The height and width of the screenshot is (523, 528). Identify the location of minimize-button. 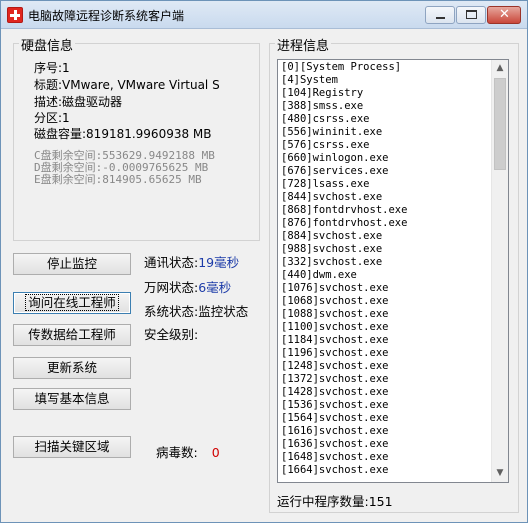
(440, 15).